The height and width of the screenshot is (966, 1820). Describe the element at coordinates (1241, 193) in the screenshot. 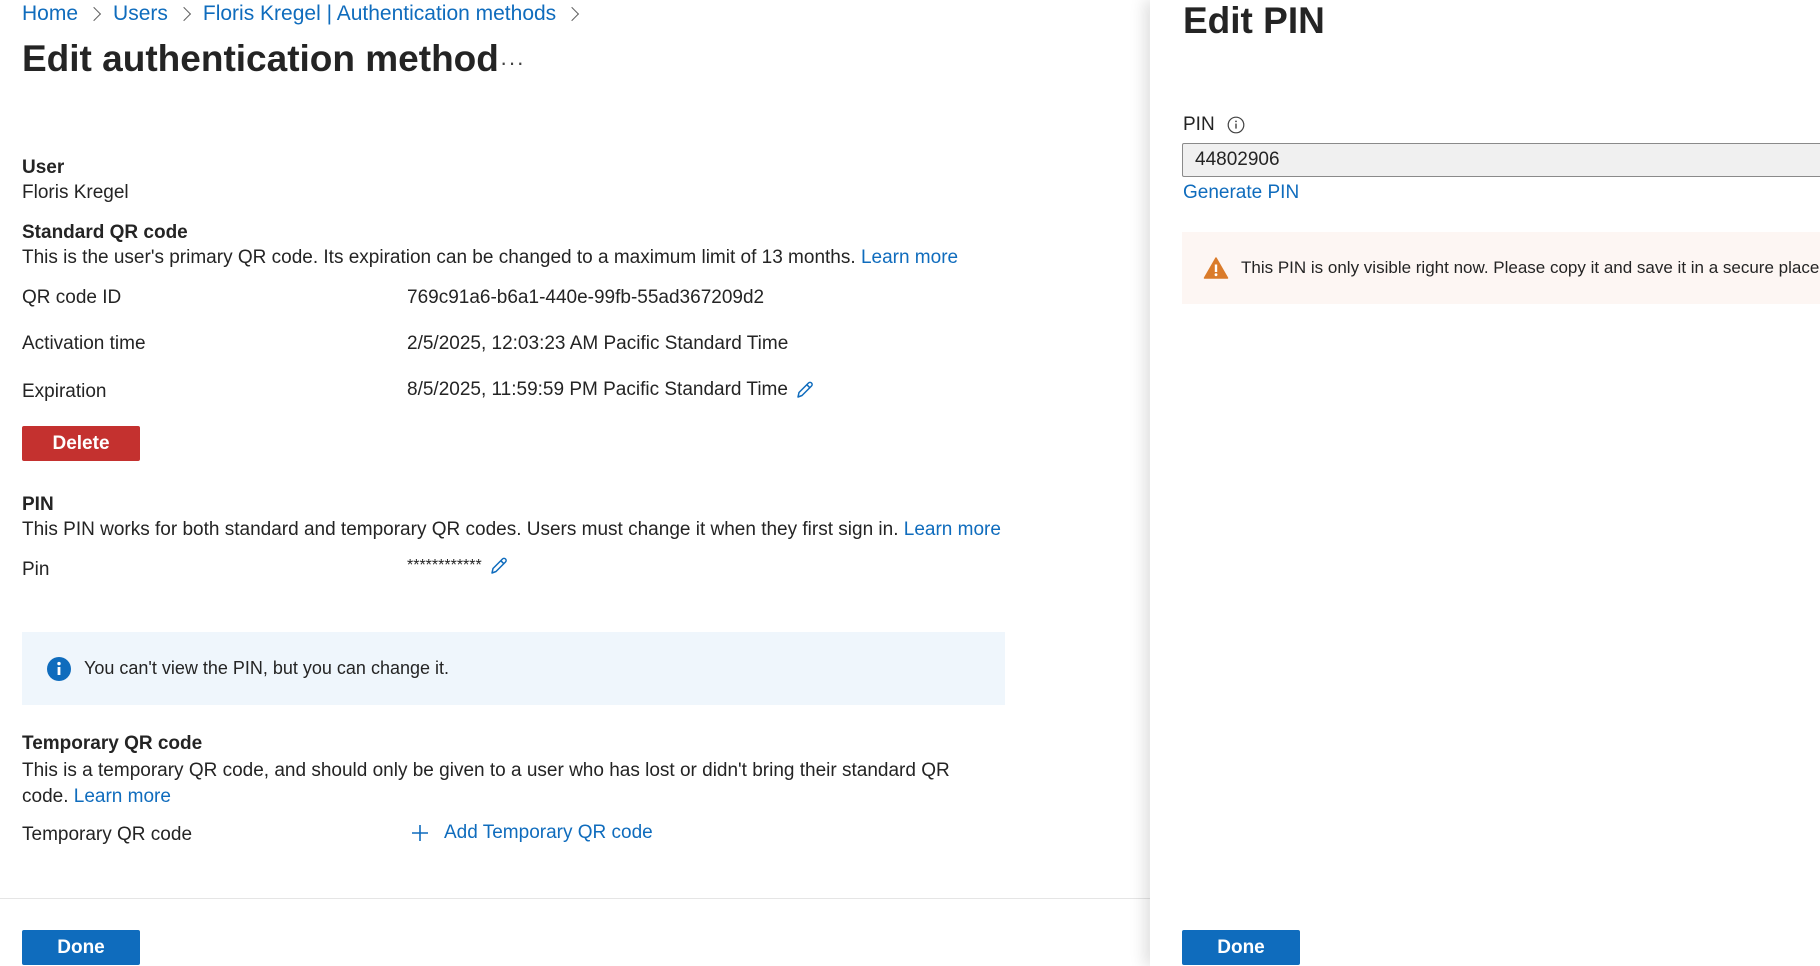

I see `generate-pin-link: Generate PIN` at that location.